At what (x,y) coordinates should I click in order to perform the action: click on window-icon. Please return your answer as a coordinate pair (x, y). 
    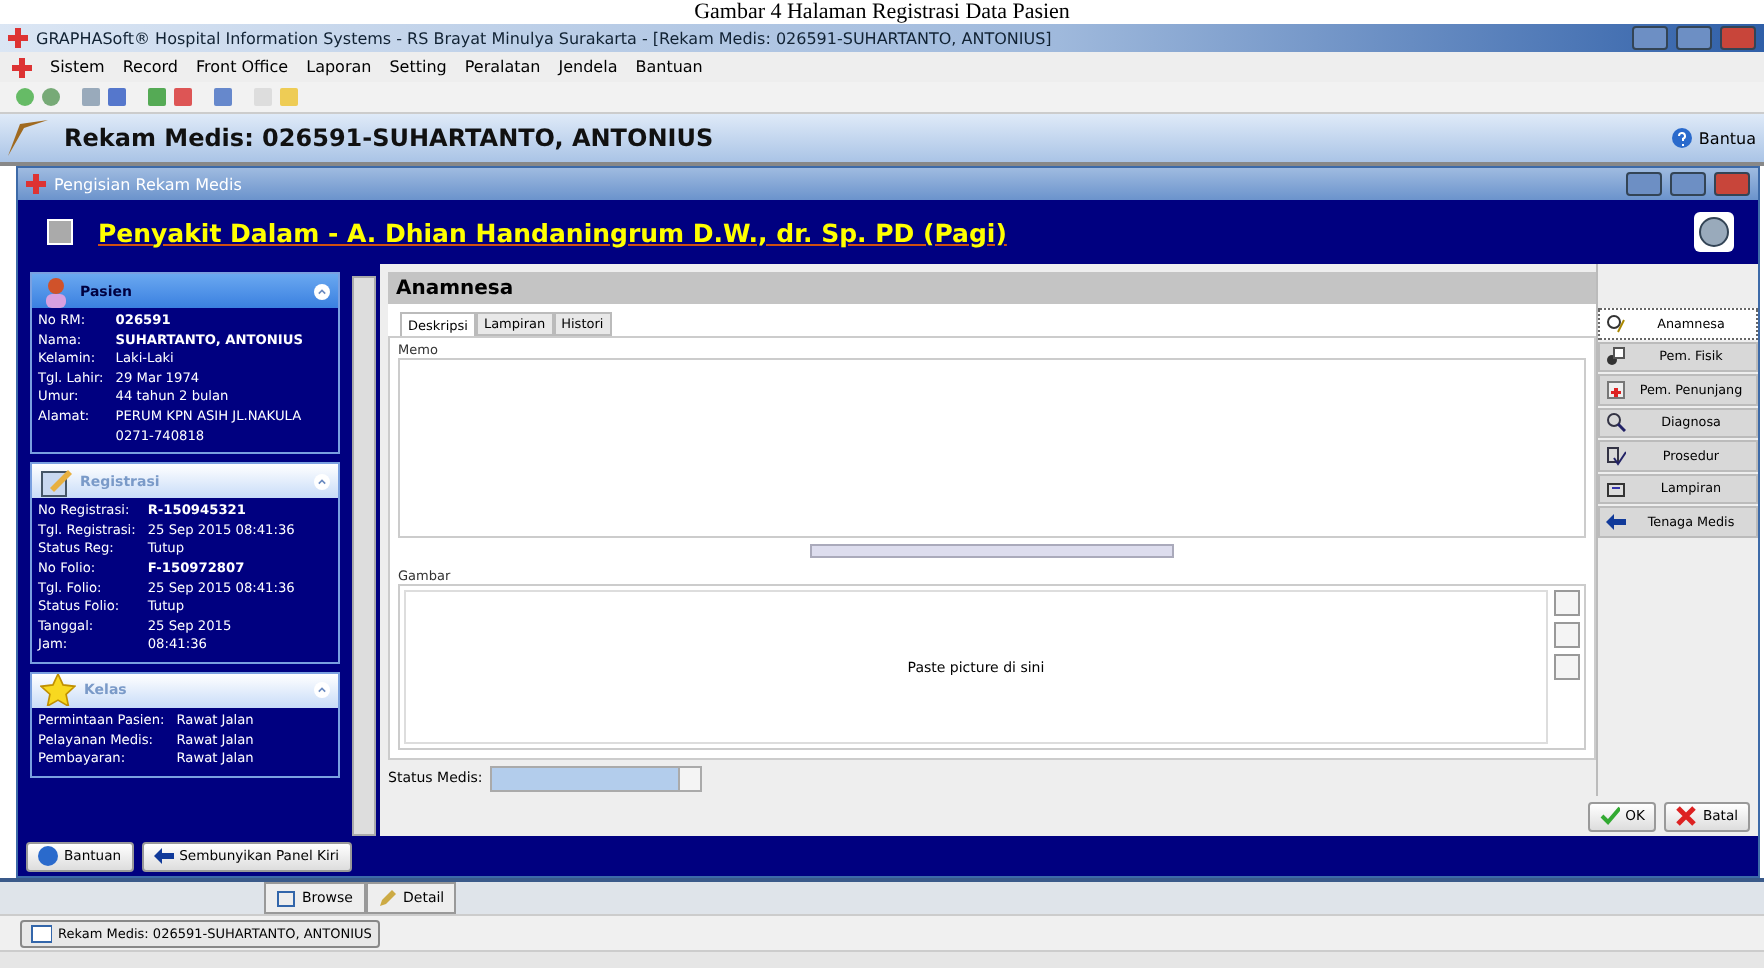
    Looking at the image, I should click on (40, 933).